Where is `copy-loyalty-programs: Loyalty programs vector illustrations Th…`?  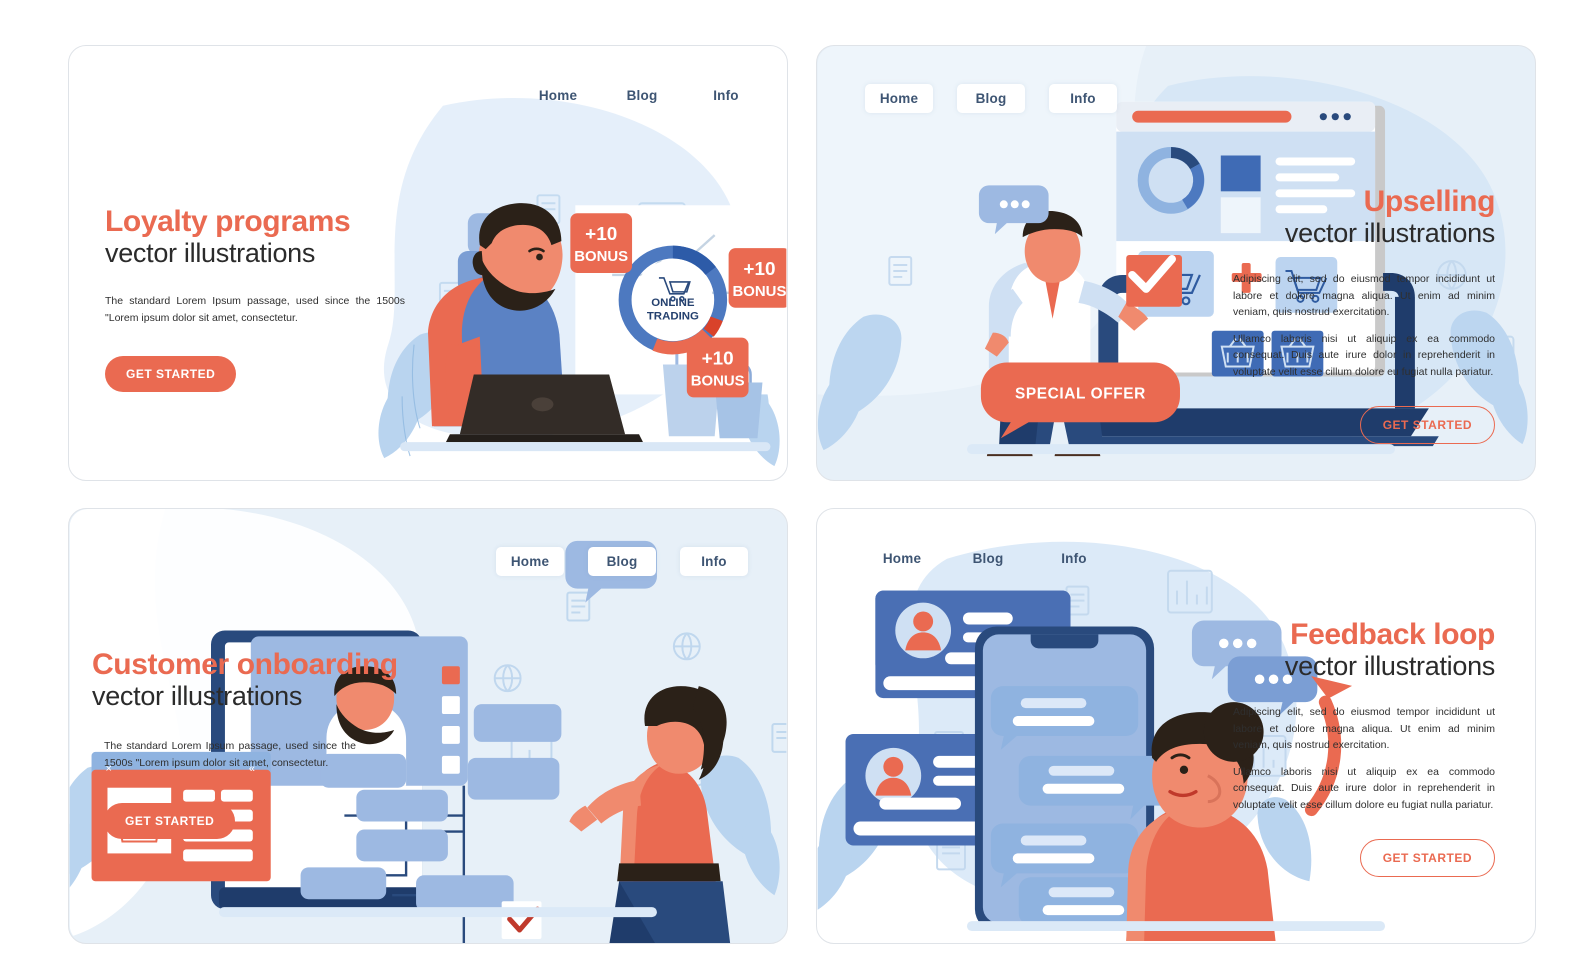 copy-loyalty-programs: Loyalty programs vector illustrations Th… is located at coordinates (255, 299).